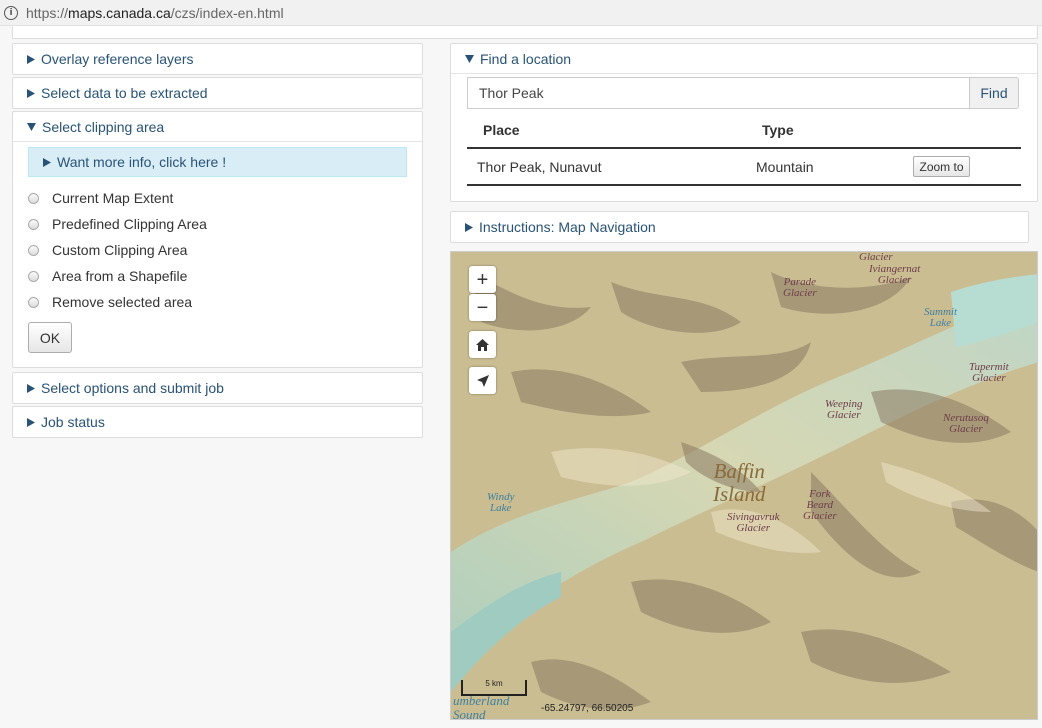 The image size is (1042, 728). What do you see at coordinates (217, 302) in the screenshot?
I see `option-remove-selected-area: Remove selected area` at bounding box center [217, 302].